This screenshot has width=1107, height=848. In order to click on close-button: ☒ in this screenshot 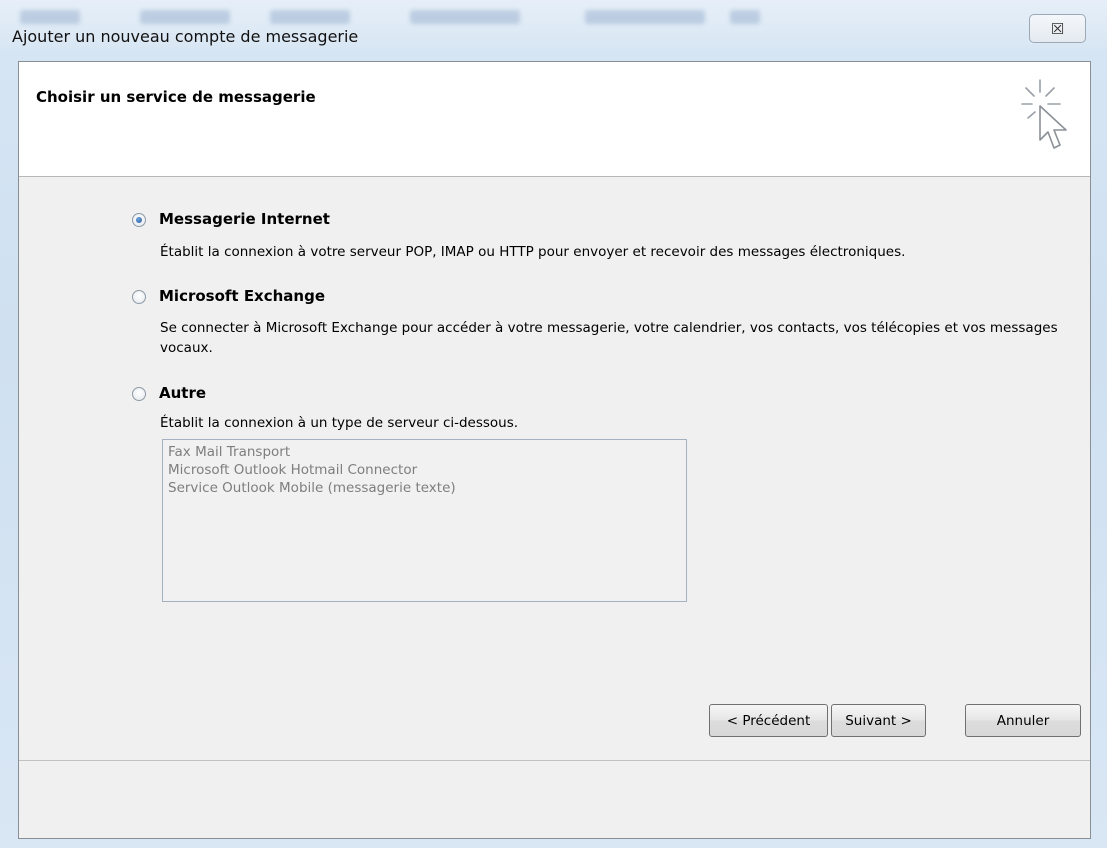, I will do `click(1057, 28)`.